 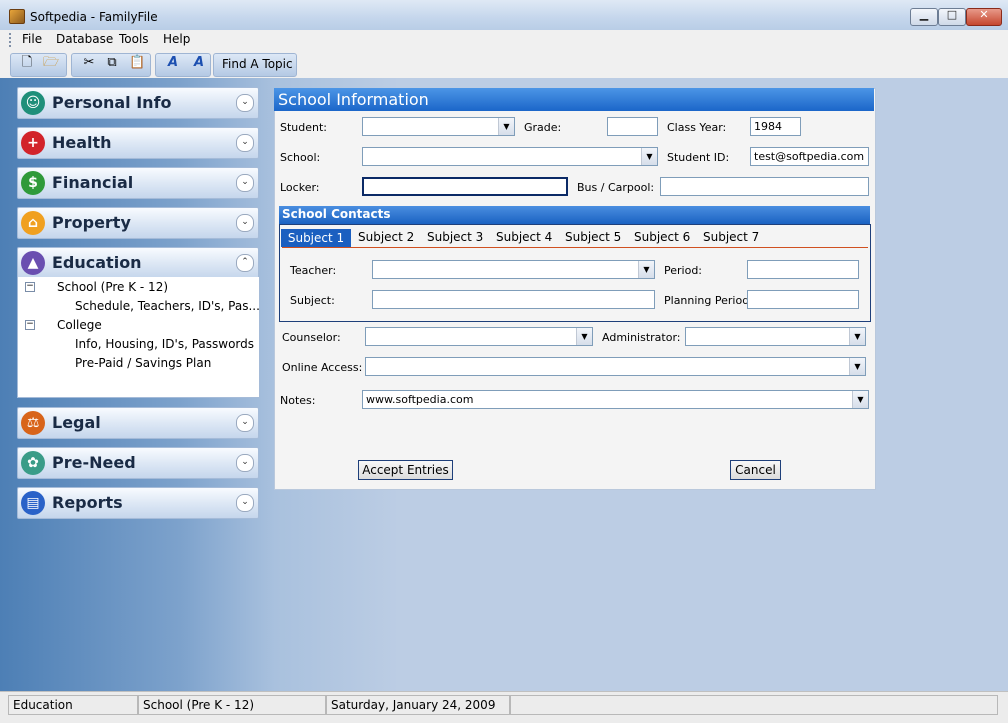 What do you see at coordinates (764, 186) in the screenshot?
I see `bus-carpool-field` at bounding box center [764, 186].